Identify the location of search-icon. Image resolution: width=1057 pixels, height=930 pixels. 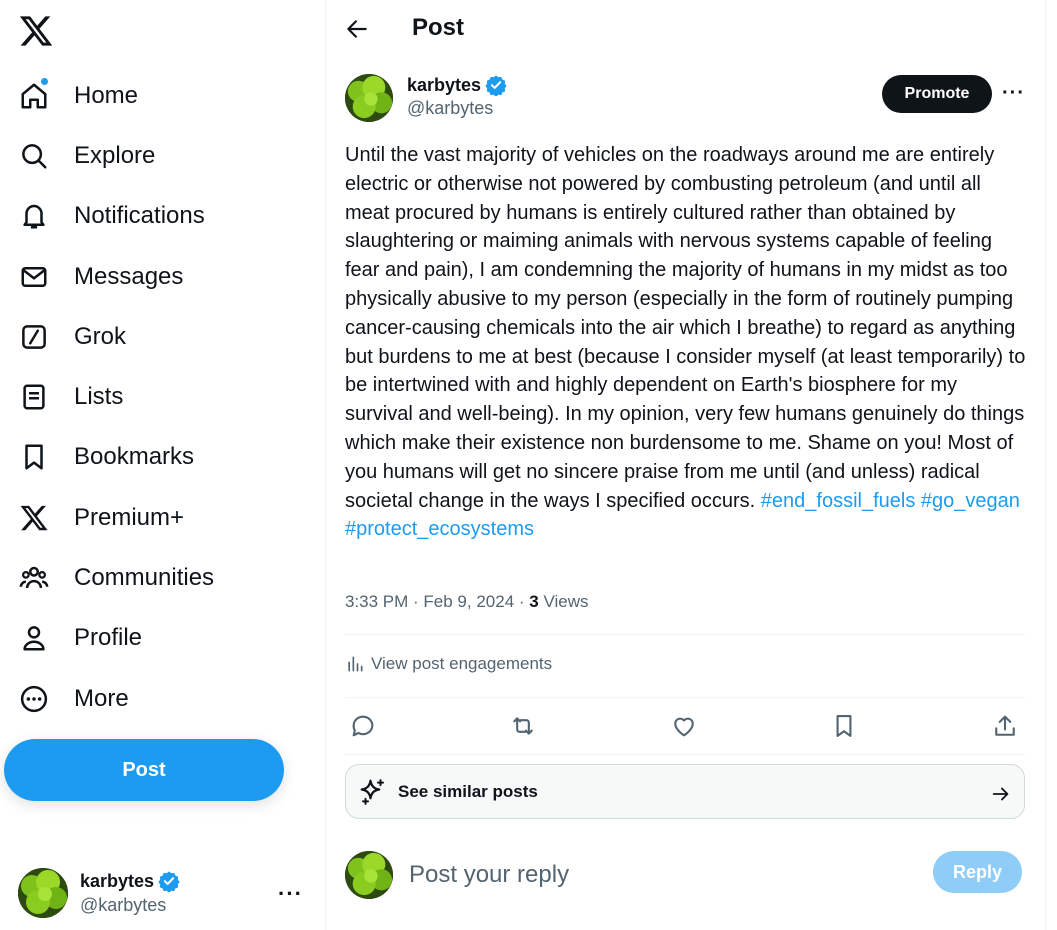
(34, 156).